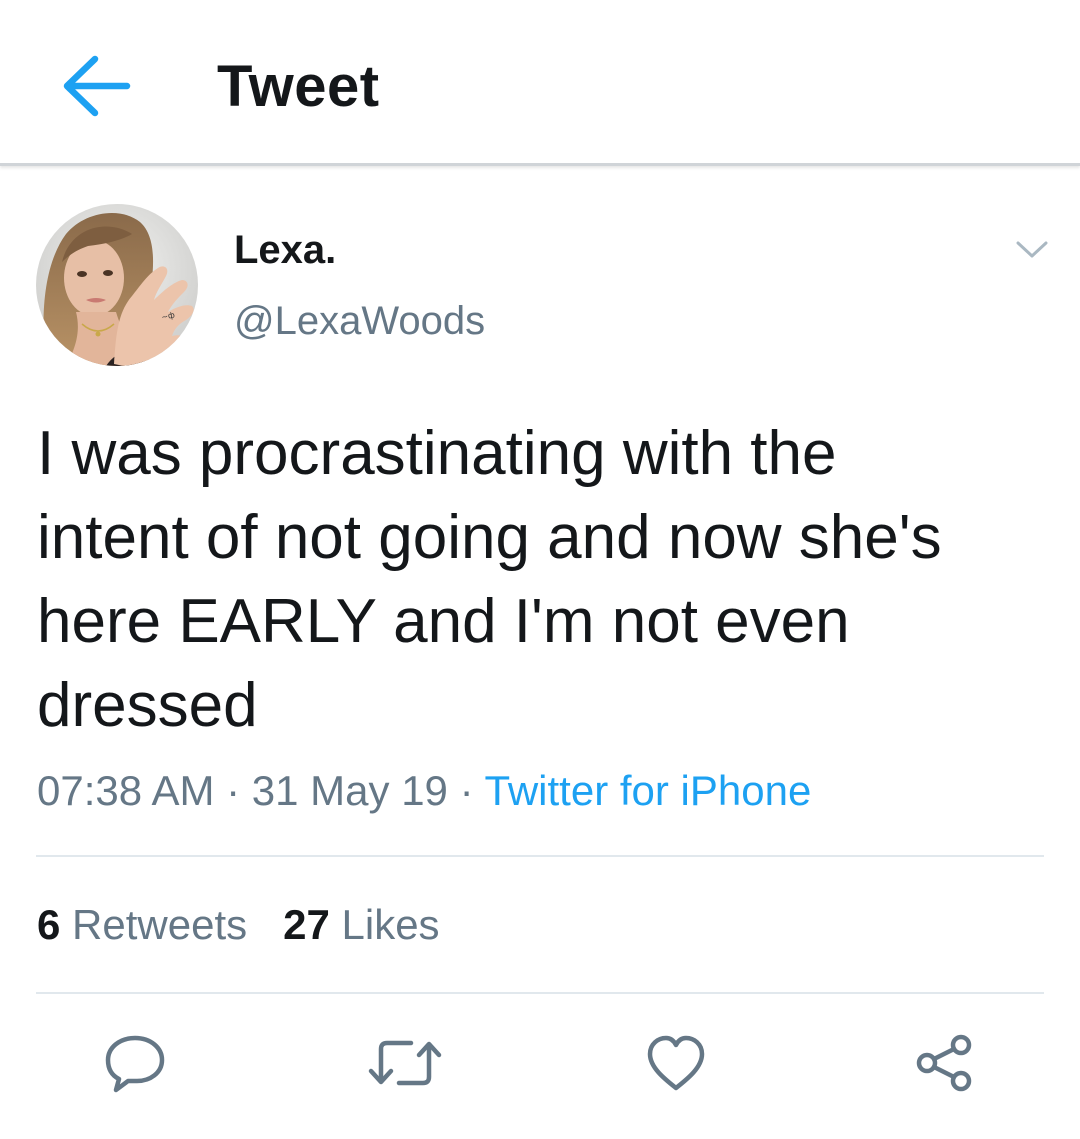 This screenshot has height=1139, width=1080. What do you see at coordinates (390, 924) in the screenshot?
I see `likes-label: Likes` at bounding box center [390, 924].